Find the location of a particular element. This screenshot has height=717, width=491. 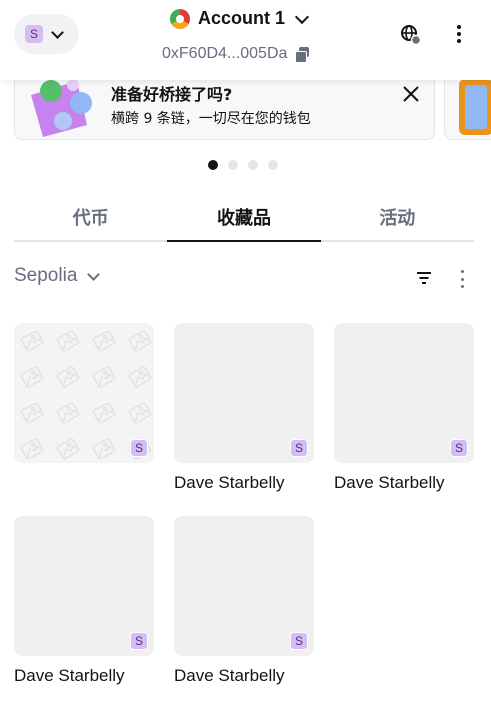

carousel-dots is located at coordinates (243, 165).